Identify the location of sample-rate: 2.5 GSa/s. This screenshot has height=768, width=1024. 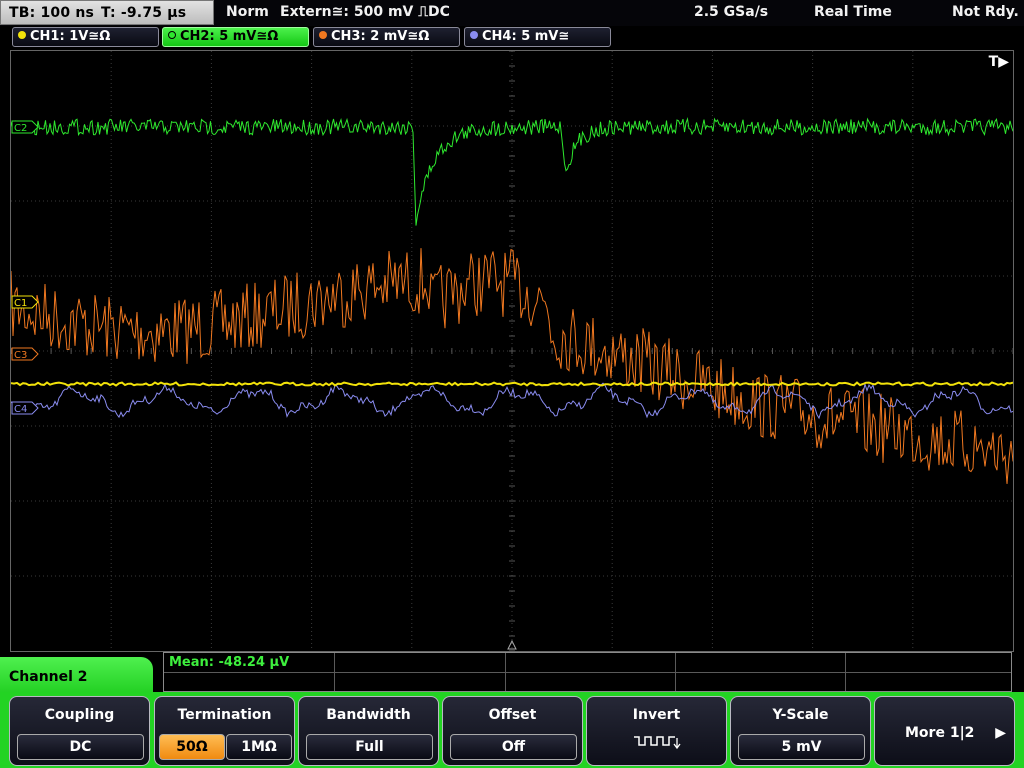
(731, 12).